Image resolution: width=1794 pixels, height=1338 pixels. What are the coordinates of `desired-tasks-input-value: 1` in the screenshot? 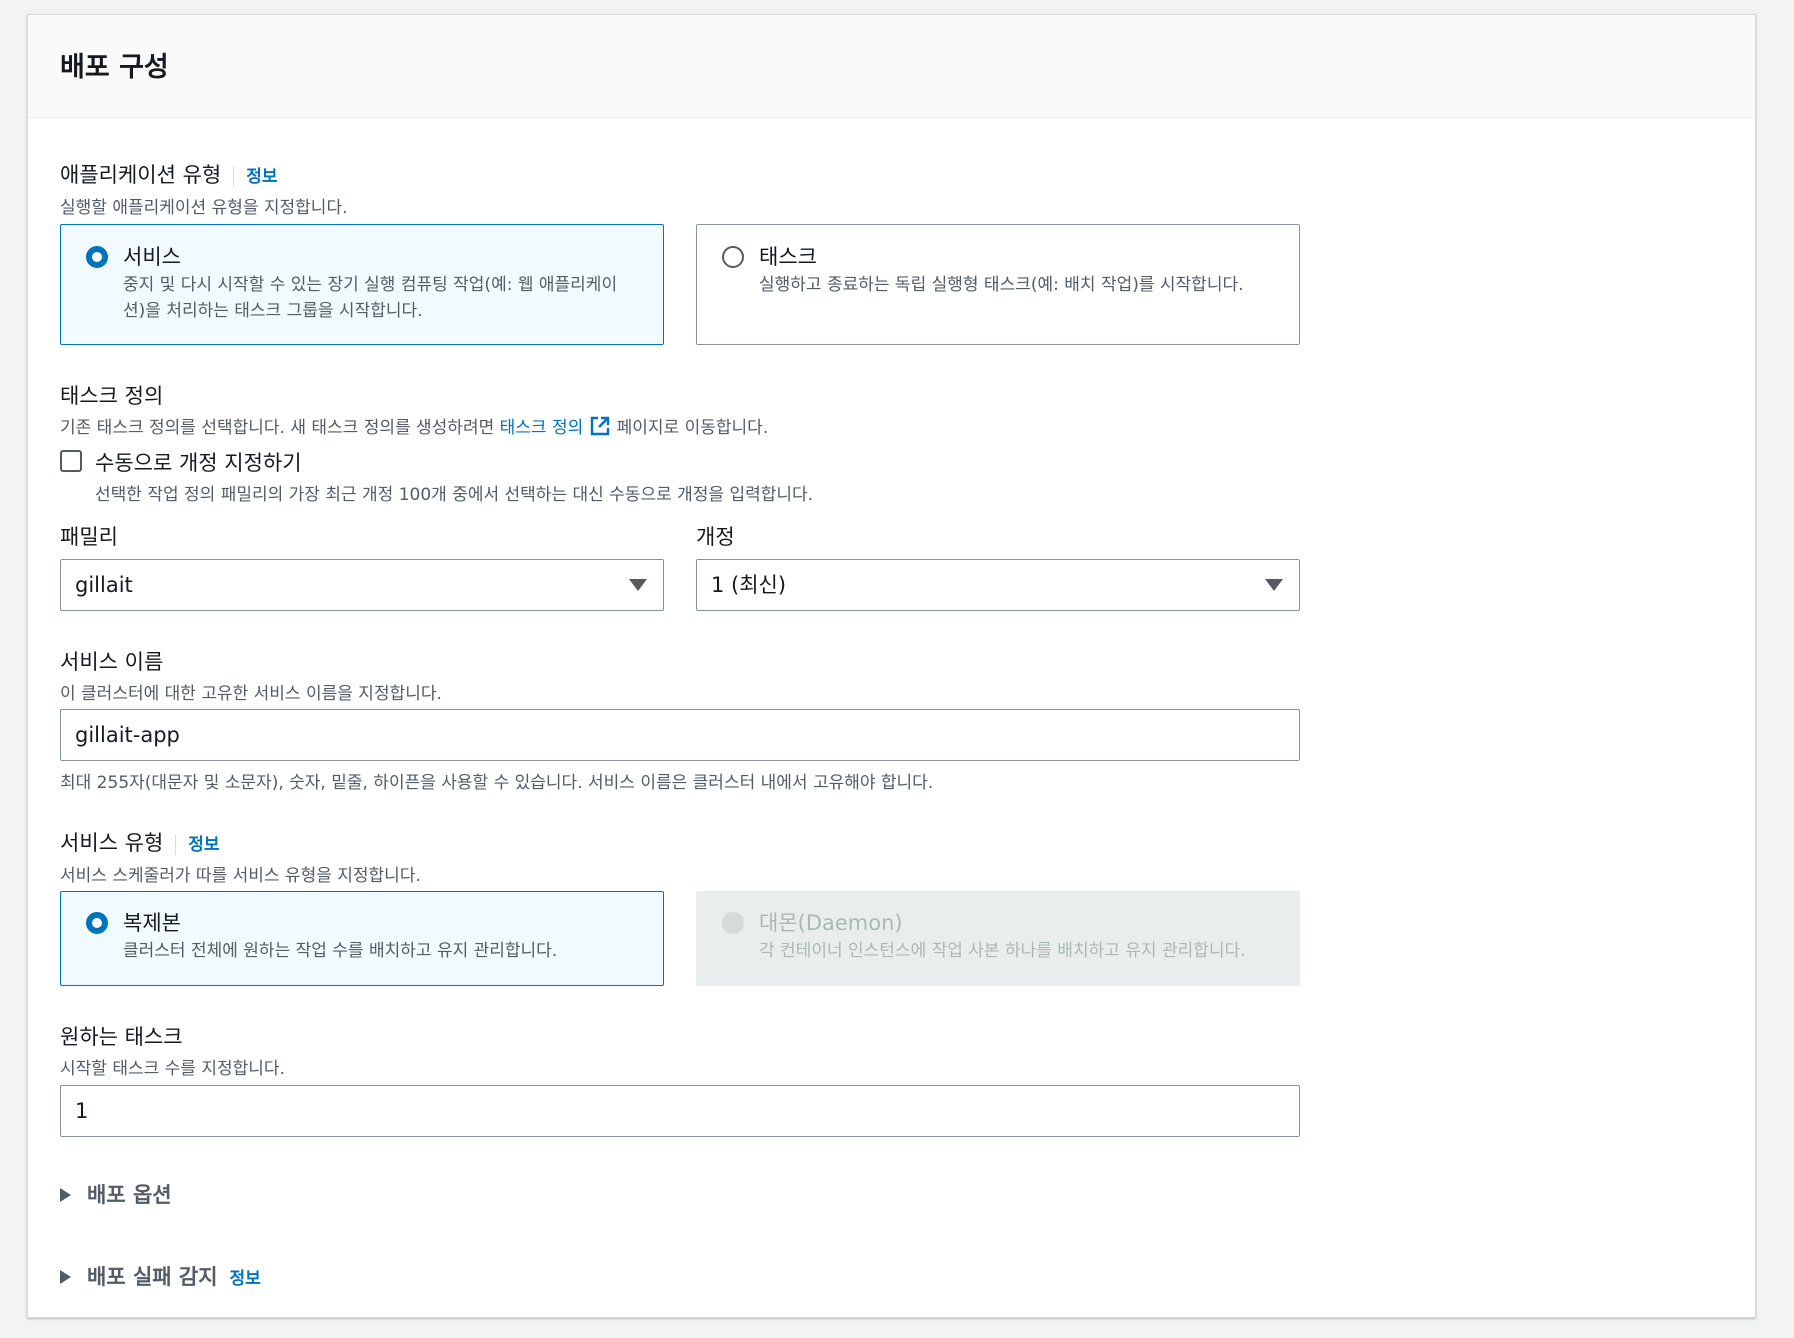 It's located at (82, 1111).